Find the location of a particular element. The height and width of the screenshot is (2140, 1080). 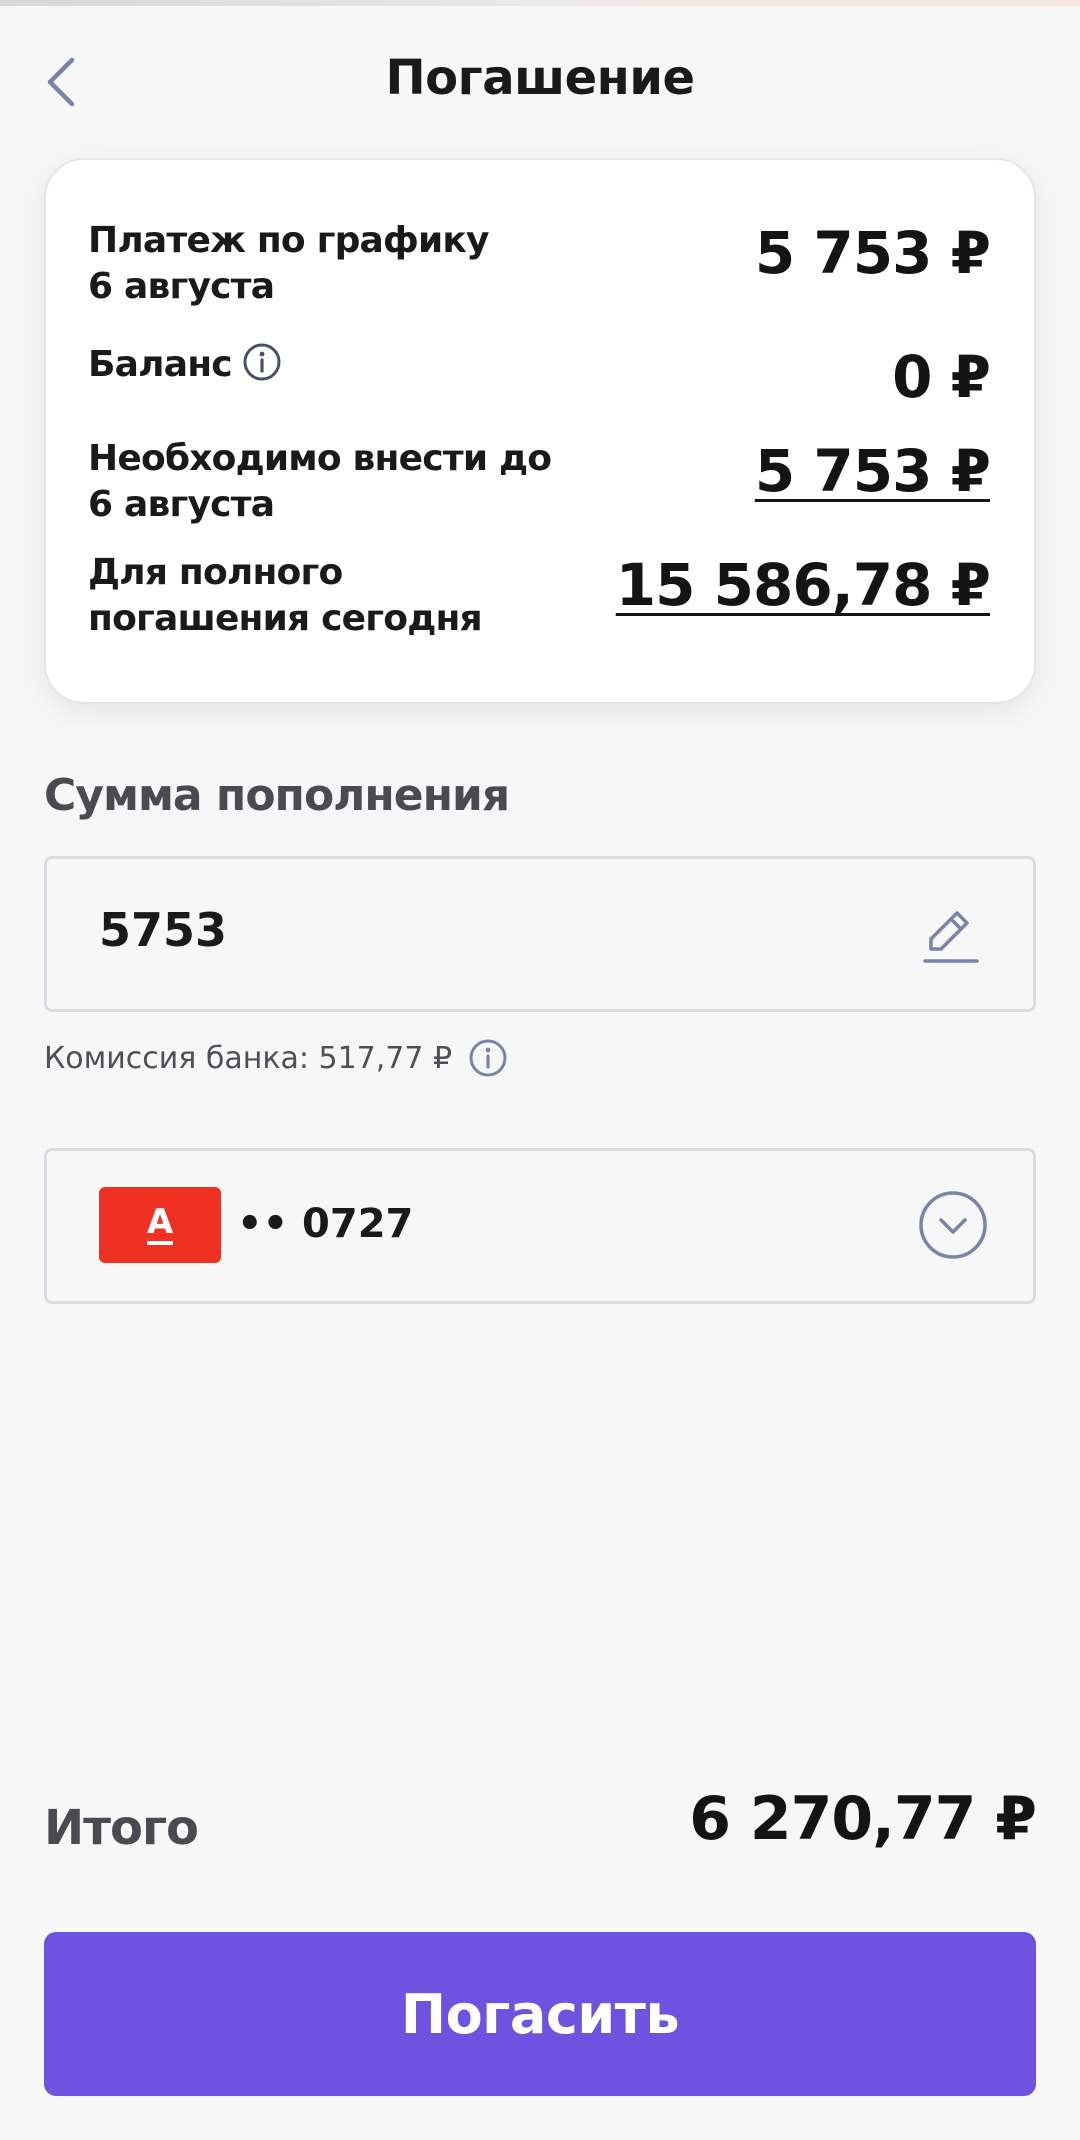

scheduled-payment-label-line1: Платеж по графику is located at coordinates (288, 240).